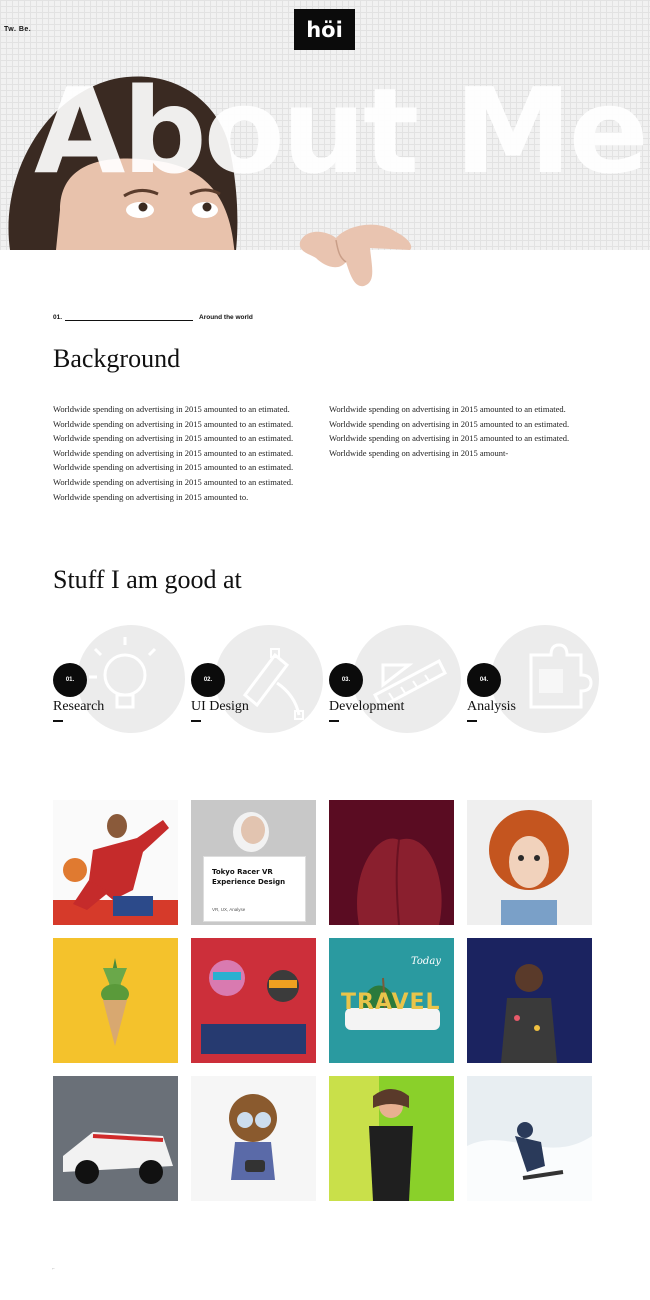 The image size is (650, 1300). I want to click on skill-number: 03., so click(346, 680).